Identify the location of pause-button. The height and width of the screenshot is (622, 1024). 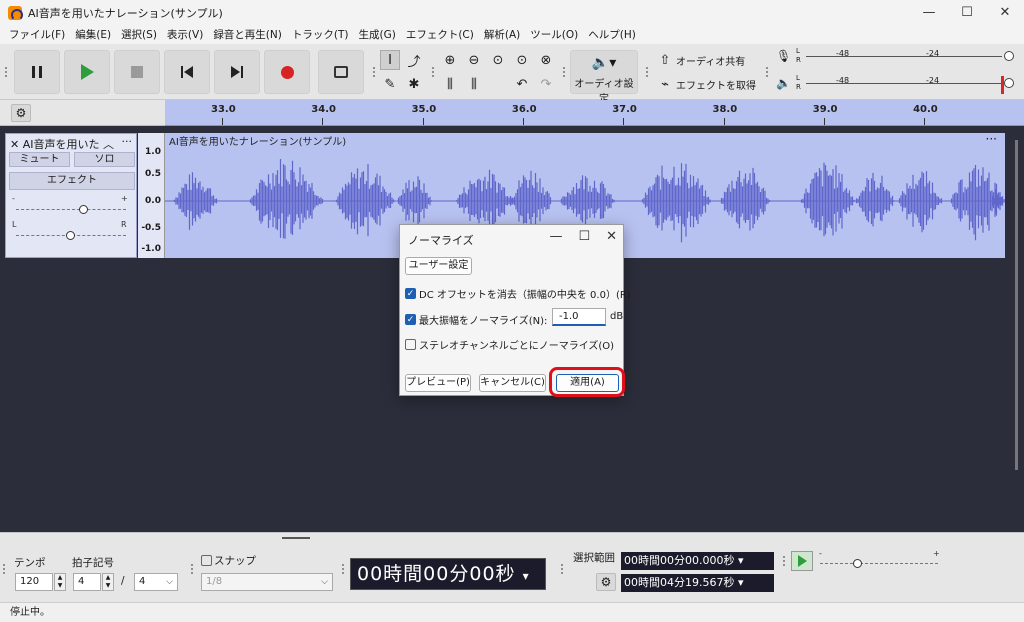
(37, 72).